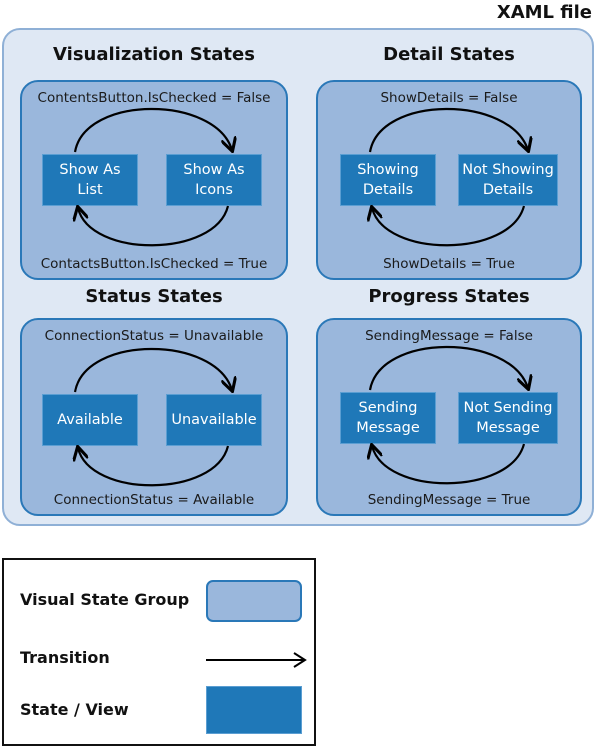 This screenshot has height=748, width=600. Describe the element at coordinates (449, 500) in the screenshot. I see `bottom-condition: SendingMessage = True` at that location.